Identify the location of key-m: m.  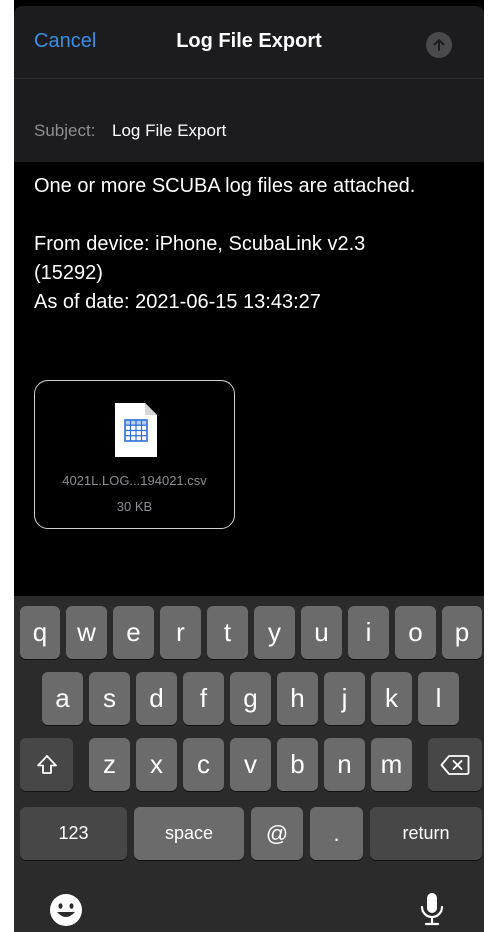
(391, 764).